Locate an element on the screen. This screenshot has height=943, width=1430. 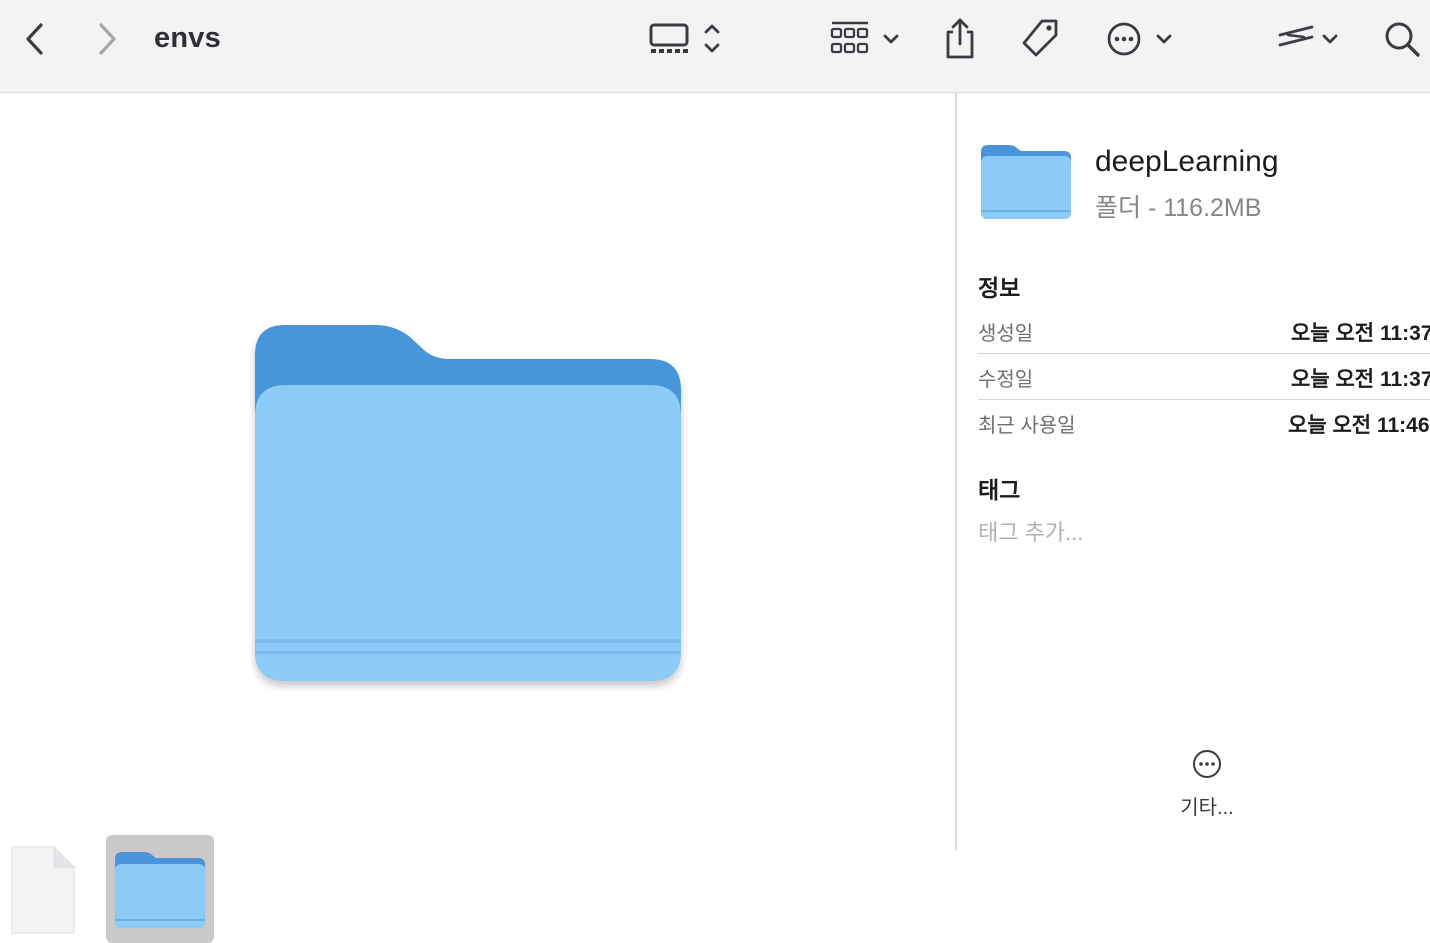
document-icon is located at coordinates (43, 890).